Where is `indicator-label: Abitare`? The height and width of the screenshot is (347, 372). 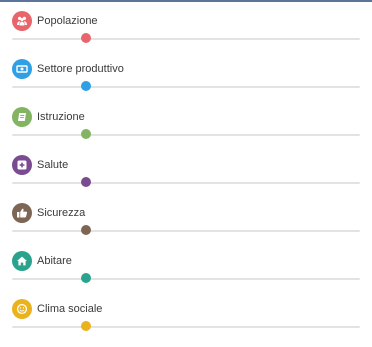 indicator-label: Abitare is located at coordinates (54, 261).